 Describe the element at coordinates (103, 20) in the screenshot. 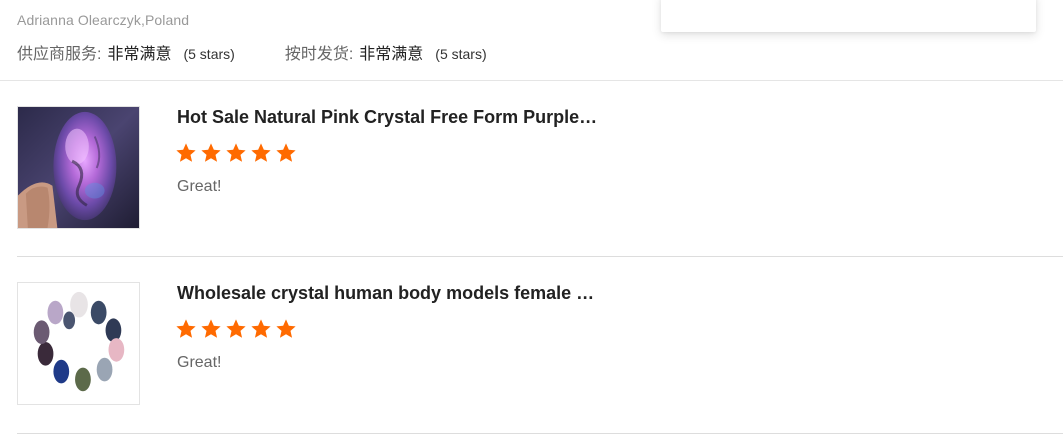

I see `reviewer-name-country: Adrianna Olearczyk,Poland` at that location.